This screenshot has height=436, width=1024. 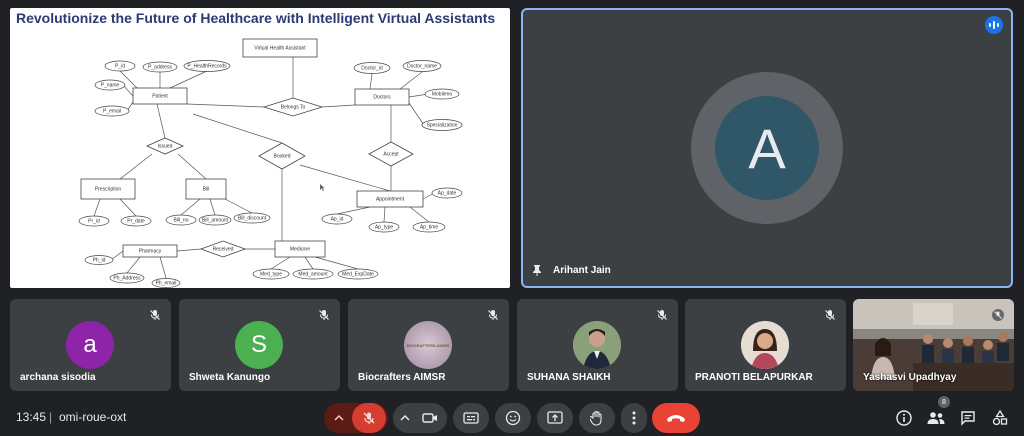 I want to click on speaker-name: Arihant Jain, so click(x=582, y=270).